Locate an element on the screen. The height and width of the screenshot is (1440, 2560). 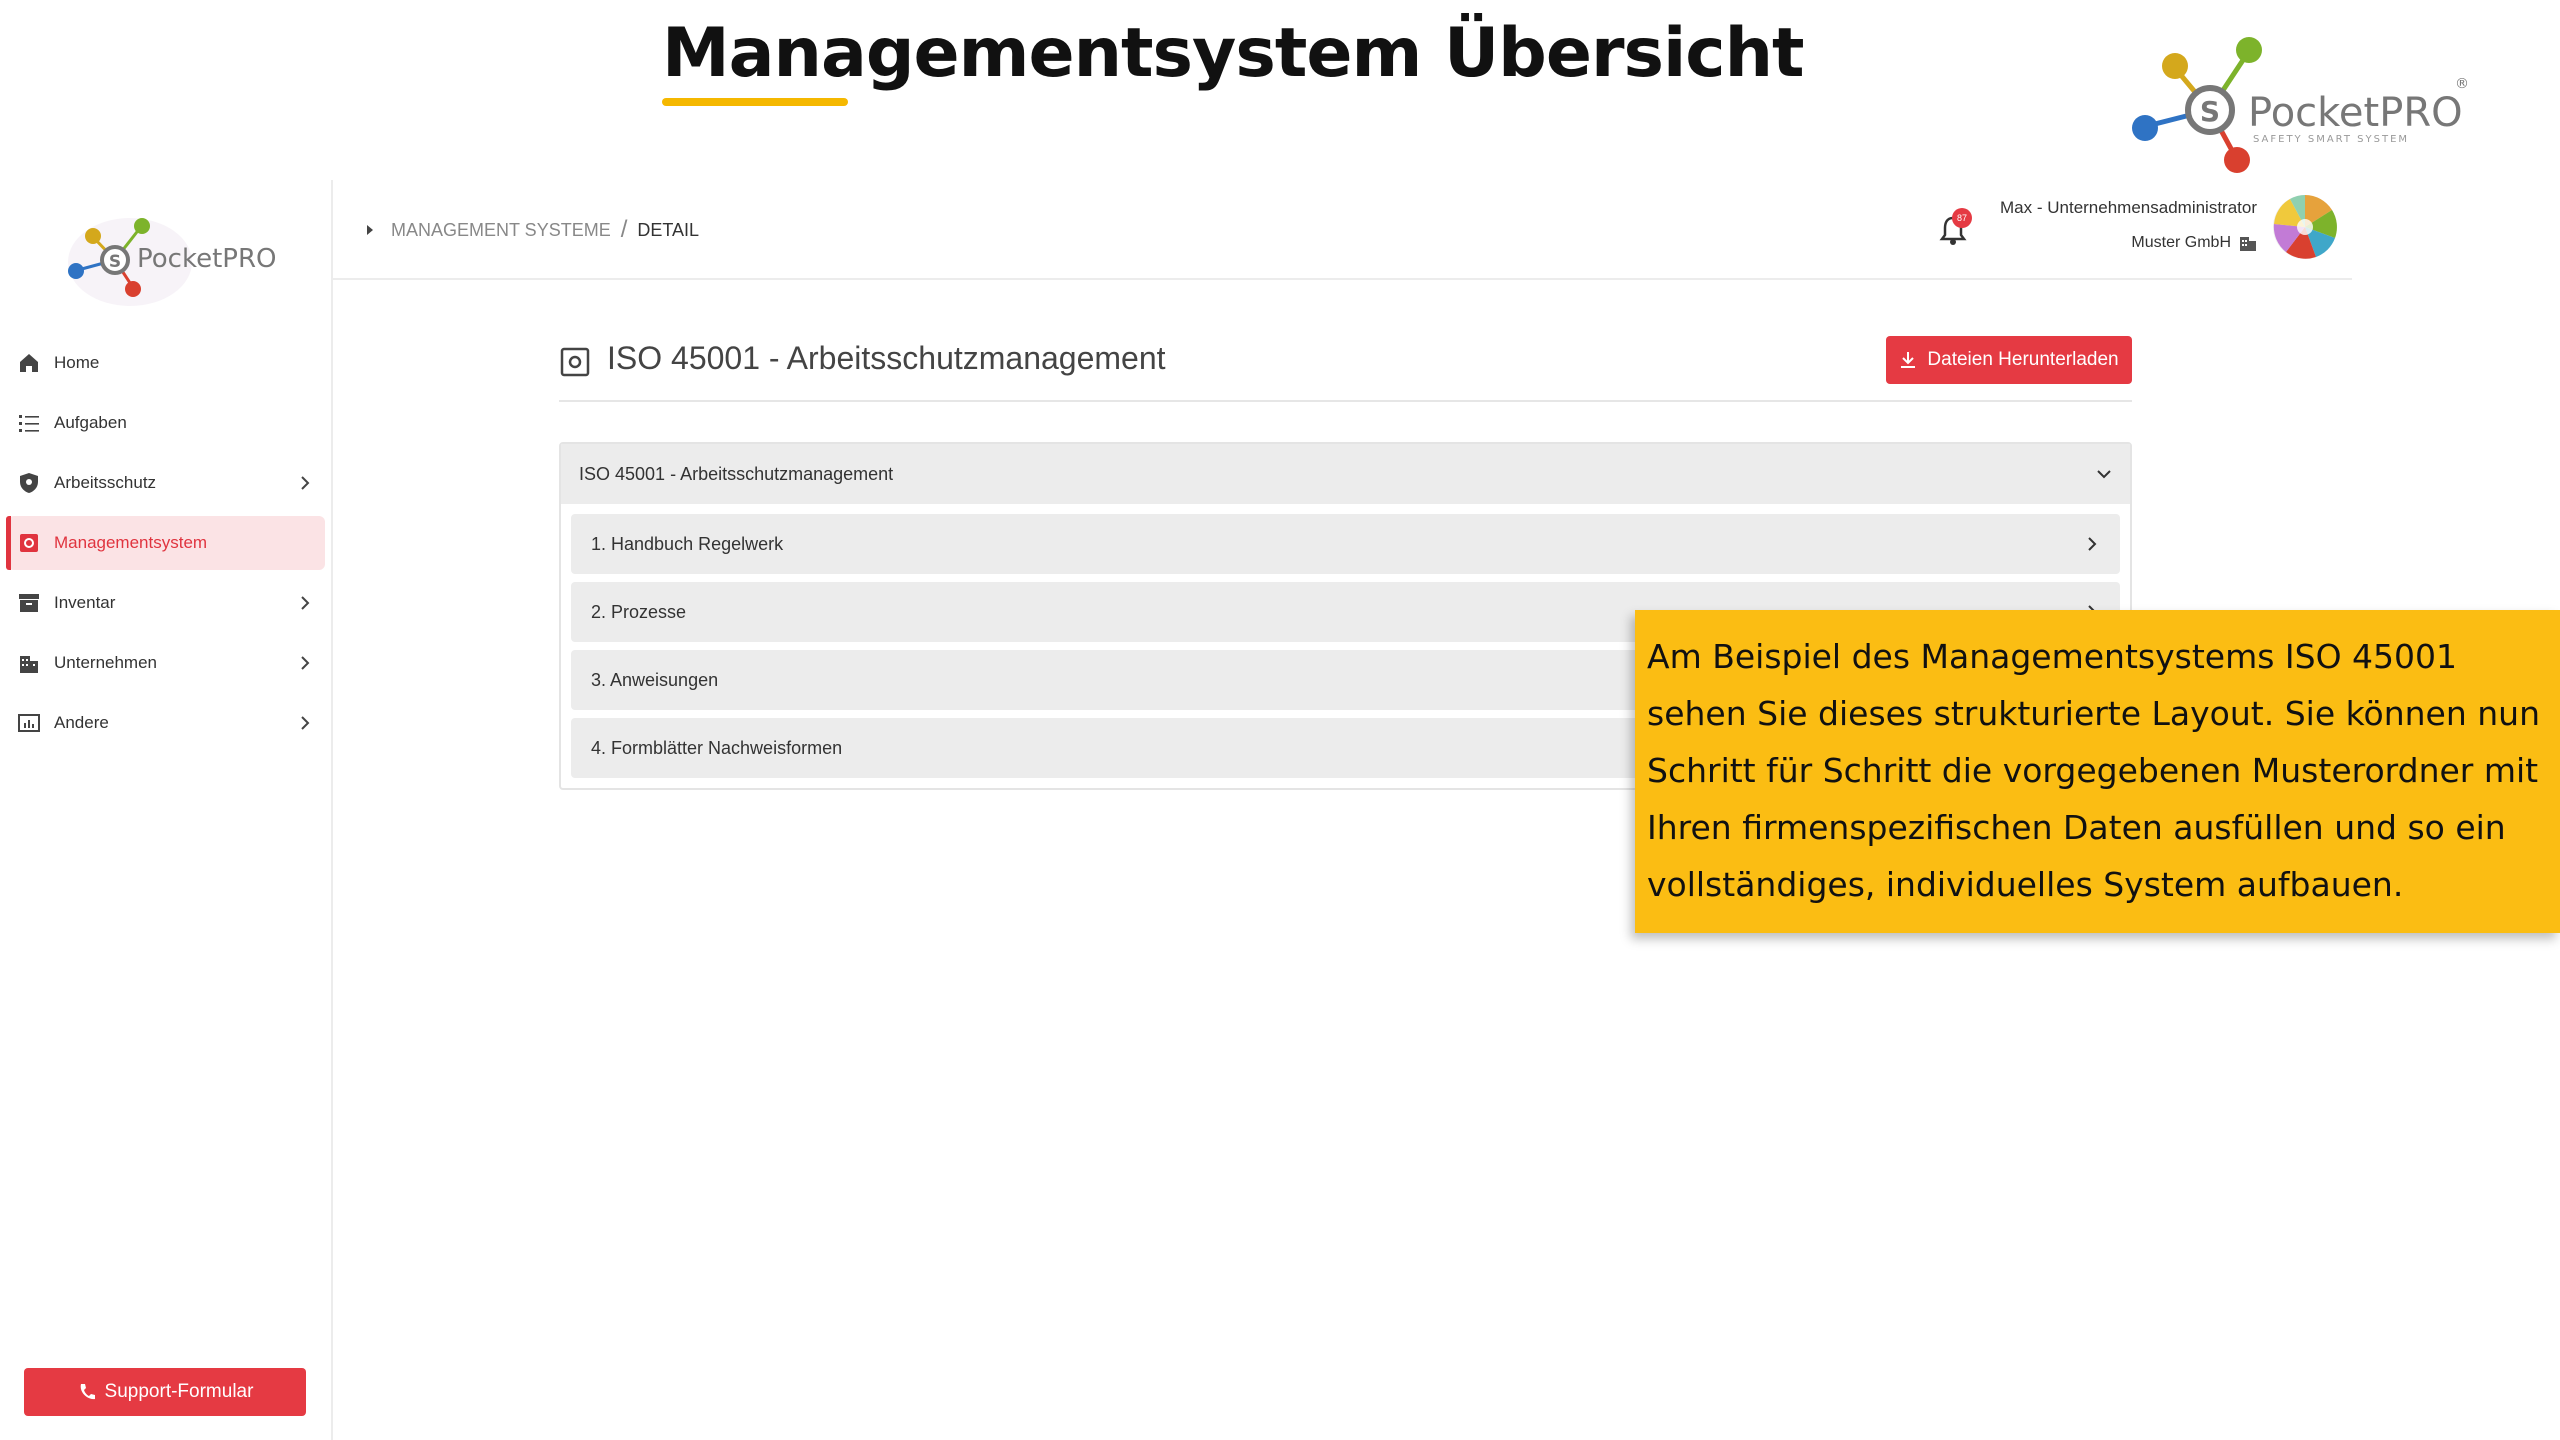
sidebar-item-home: Home is located at coordinates (166, 363).